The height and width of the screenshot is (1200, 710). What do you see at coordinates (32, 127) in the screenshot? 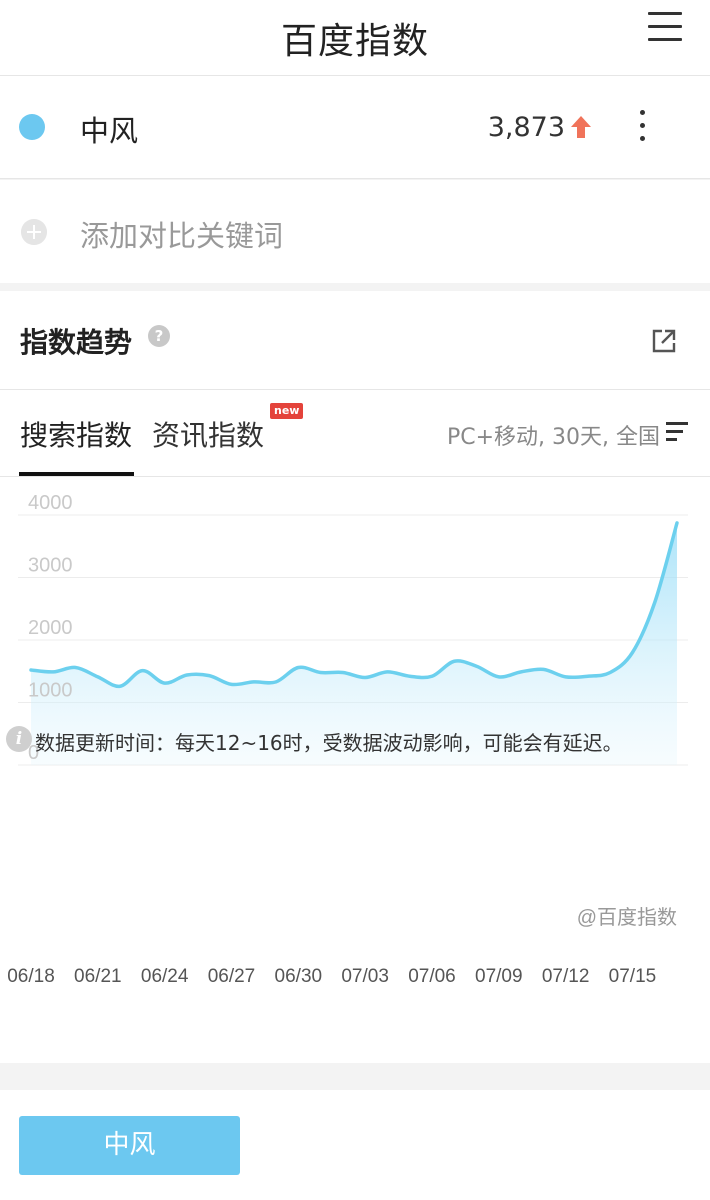
I see `keyword-color-dot` at bounding box center [32, 127].